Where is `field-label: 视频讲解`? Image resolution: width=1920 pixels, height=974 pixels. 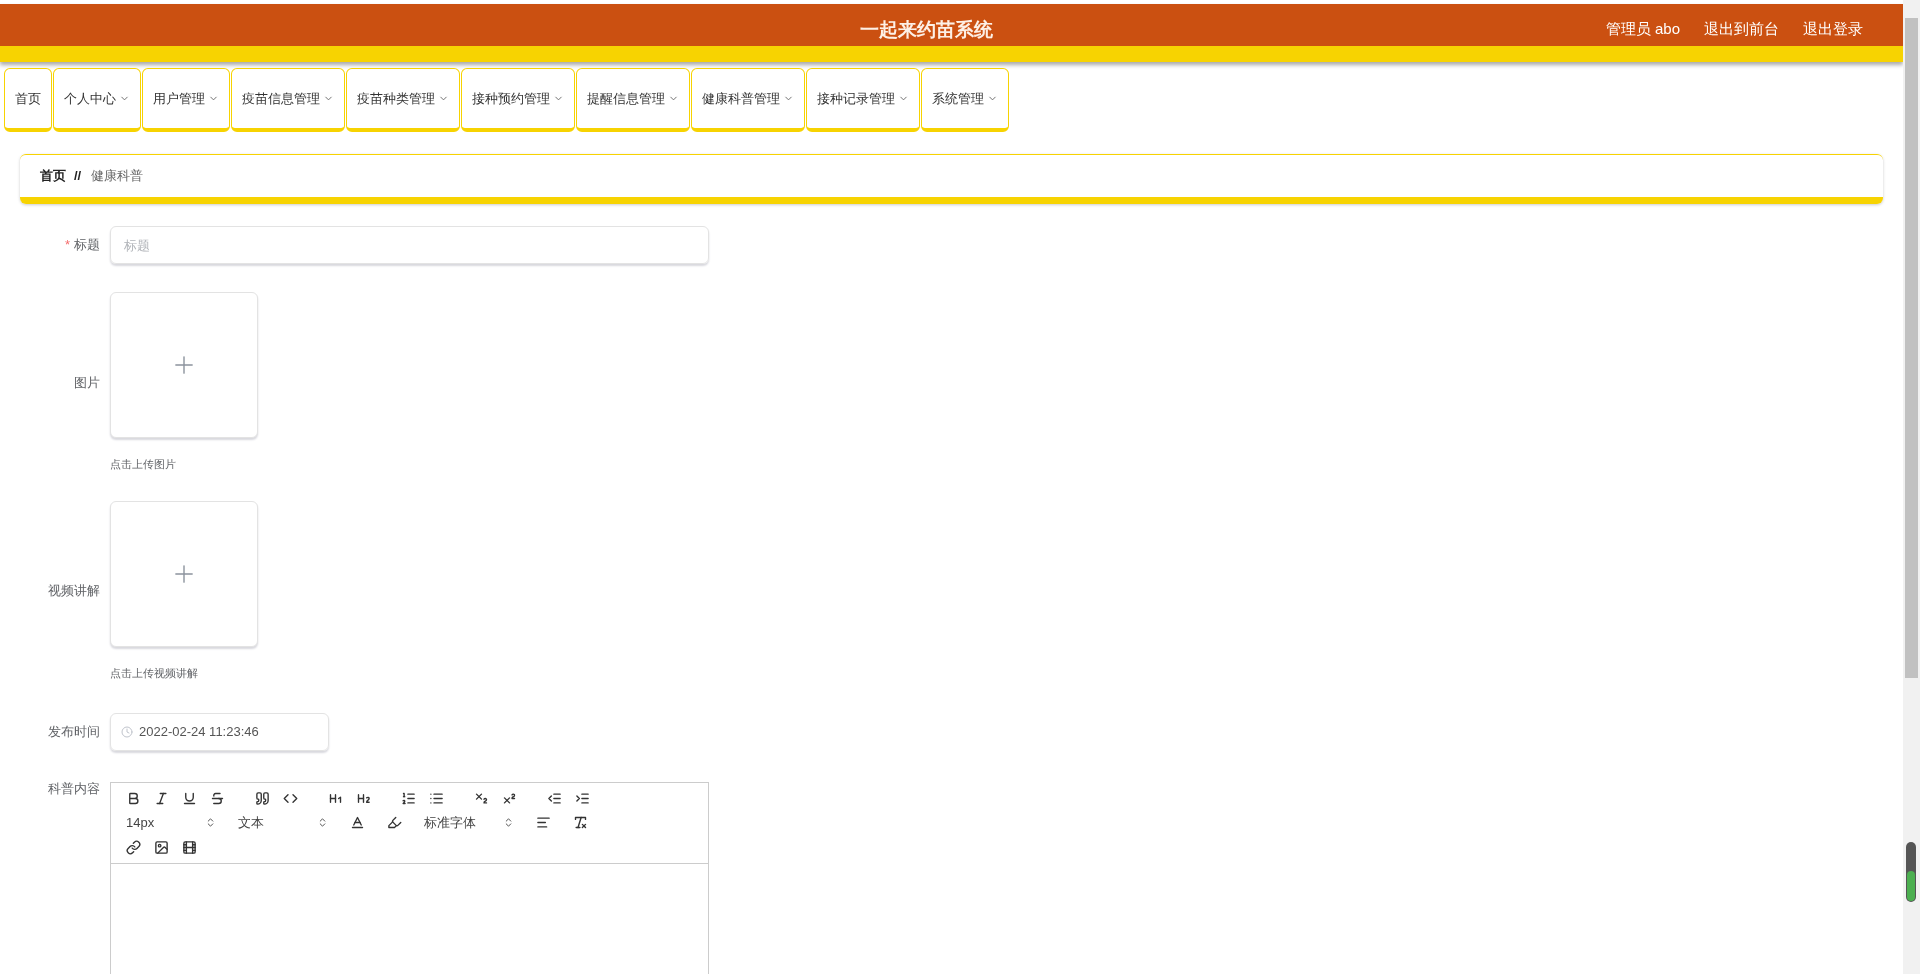 field-label: 视频讲解 is located at coordinates (74, 591).